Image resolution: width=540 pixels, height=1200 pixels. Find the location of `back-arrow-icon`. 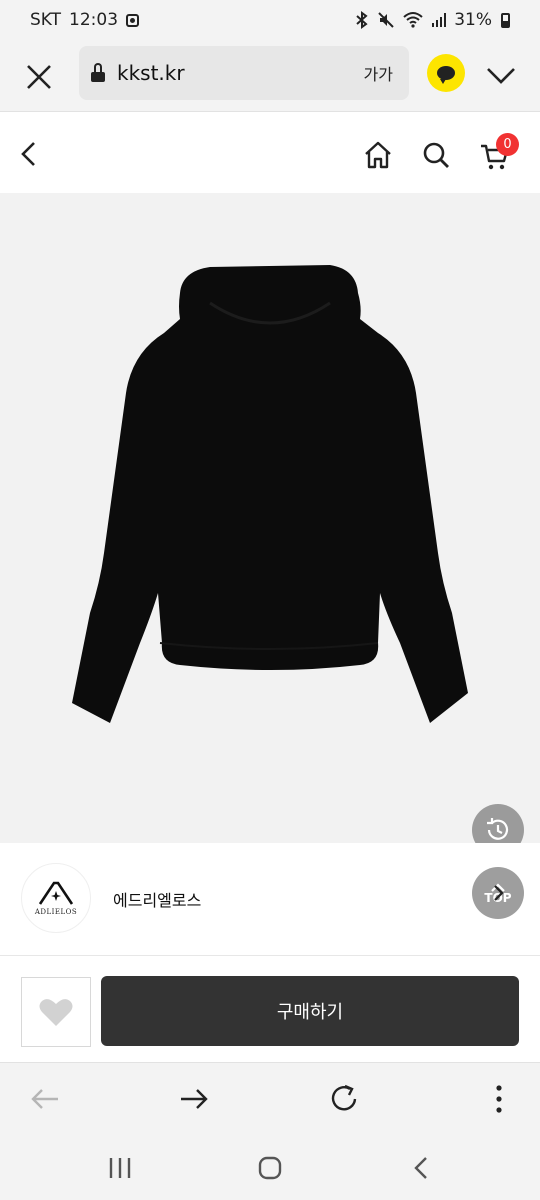

back-arrow-icon is located at coordinates (29, 154).